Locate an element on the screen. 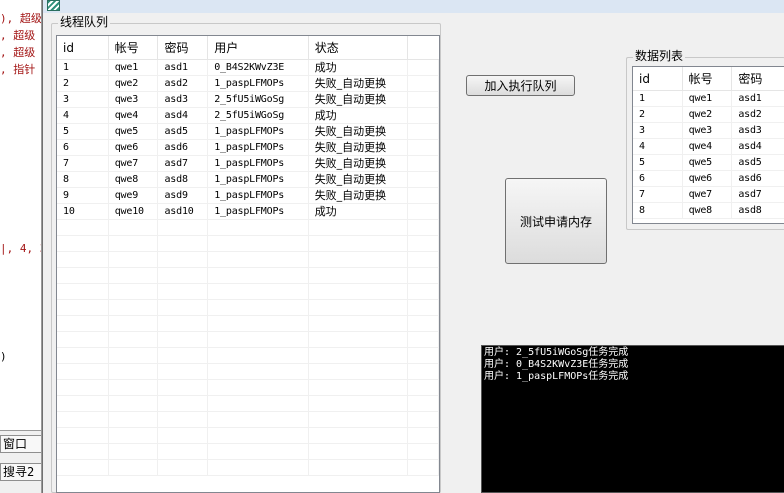 The width and height of the screenshot is (784, 493). cell-id: 4 is located at coordinates (658, 147).